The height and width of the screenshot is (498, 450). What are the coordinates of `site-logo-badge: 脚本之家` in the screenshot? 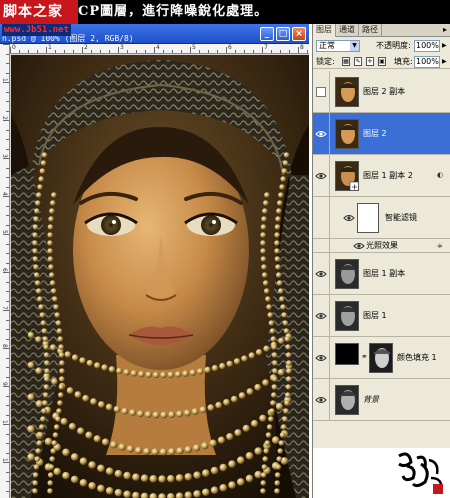 It's located at (39, 12).